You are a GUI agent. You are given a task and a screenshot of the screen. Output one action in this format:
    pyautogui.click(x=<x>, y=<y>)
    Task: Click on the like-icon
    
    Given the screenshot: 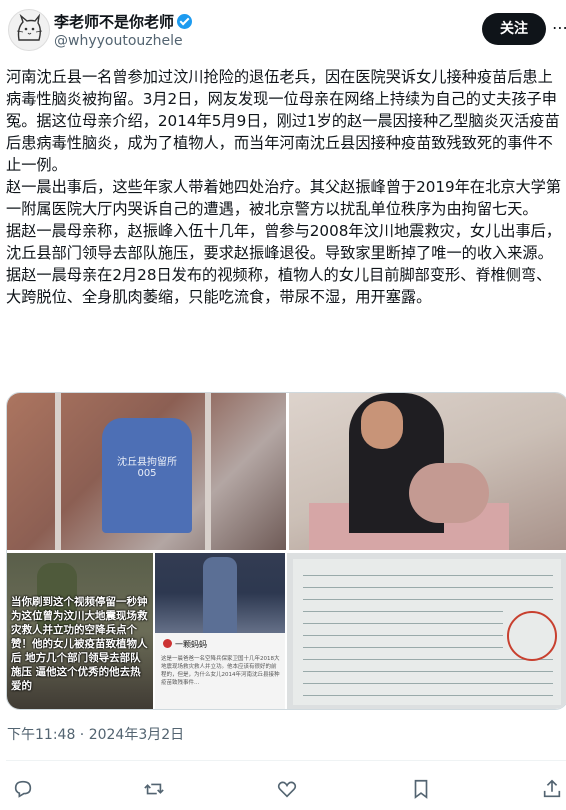 What is the action you would take?
    pyautogui.click(x=287, y=789)
    